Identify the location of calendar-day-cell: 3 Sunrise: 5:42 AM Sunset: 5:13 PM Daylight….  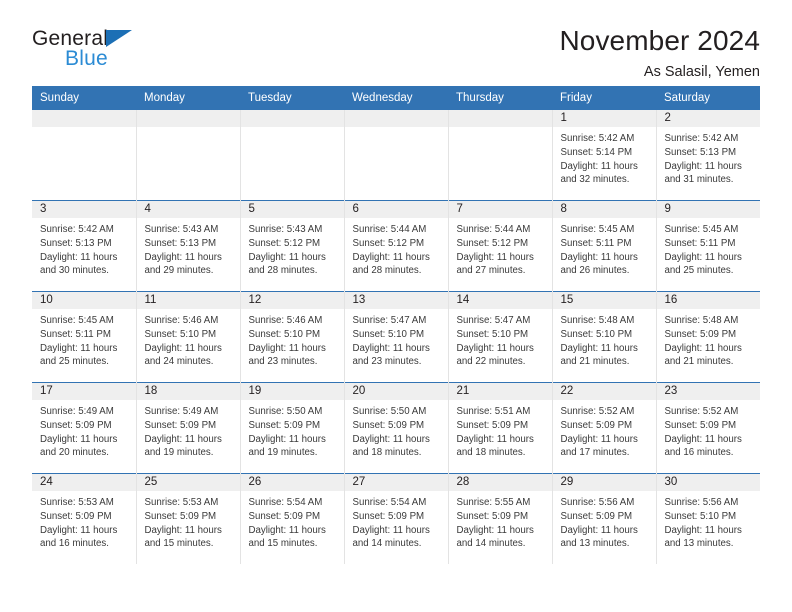
(84, 246).